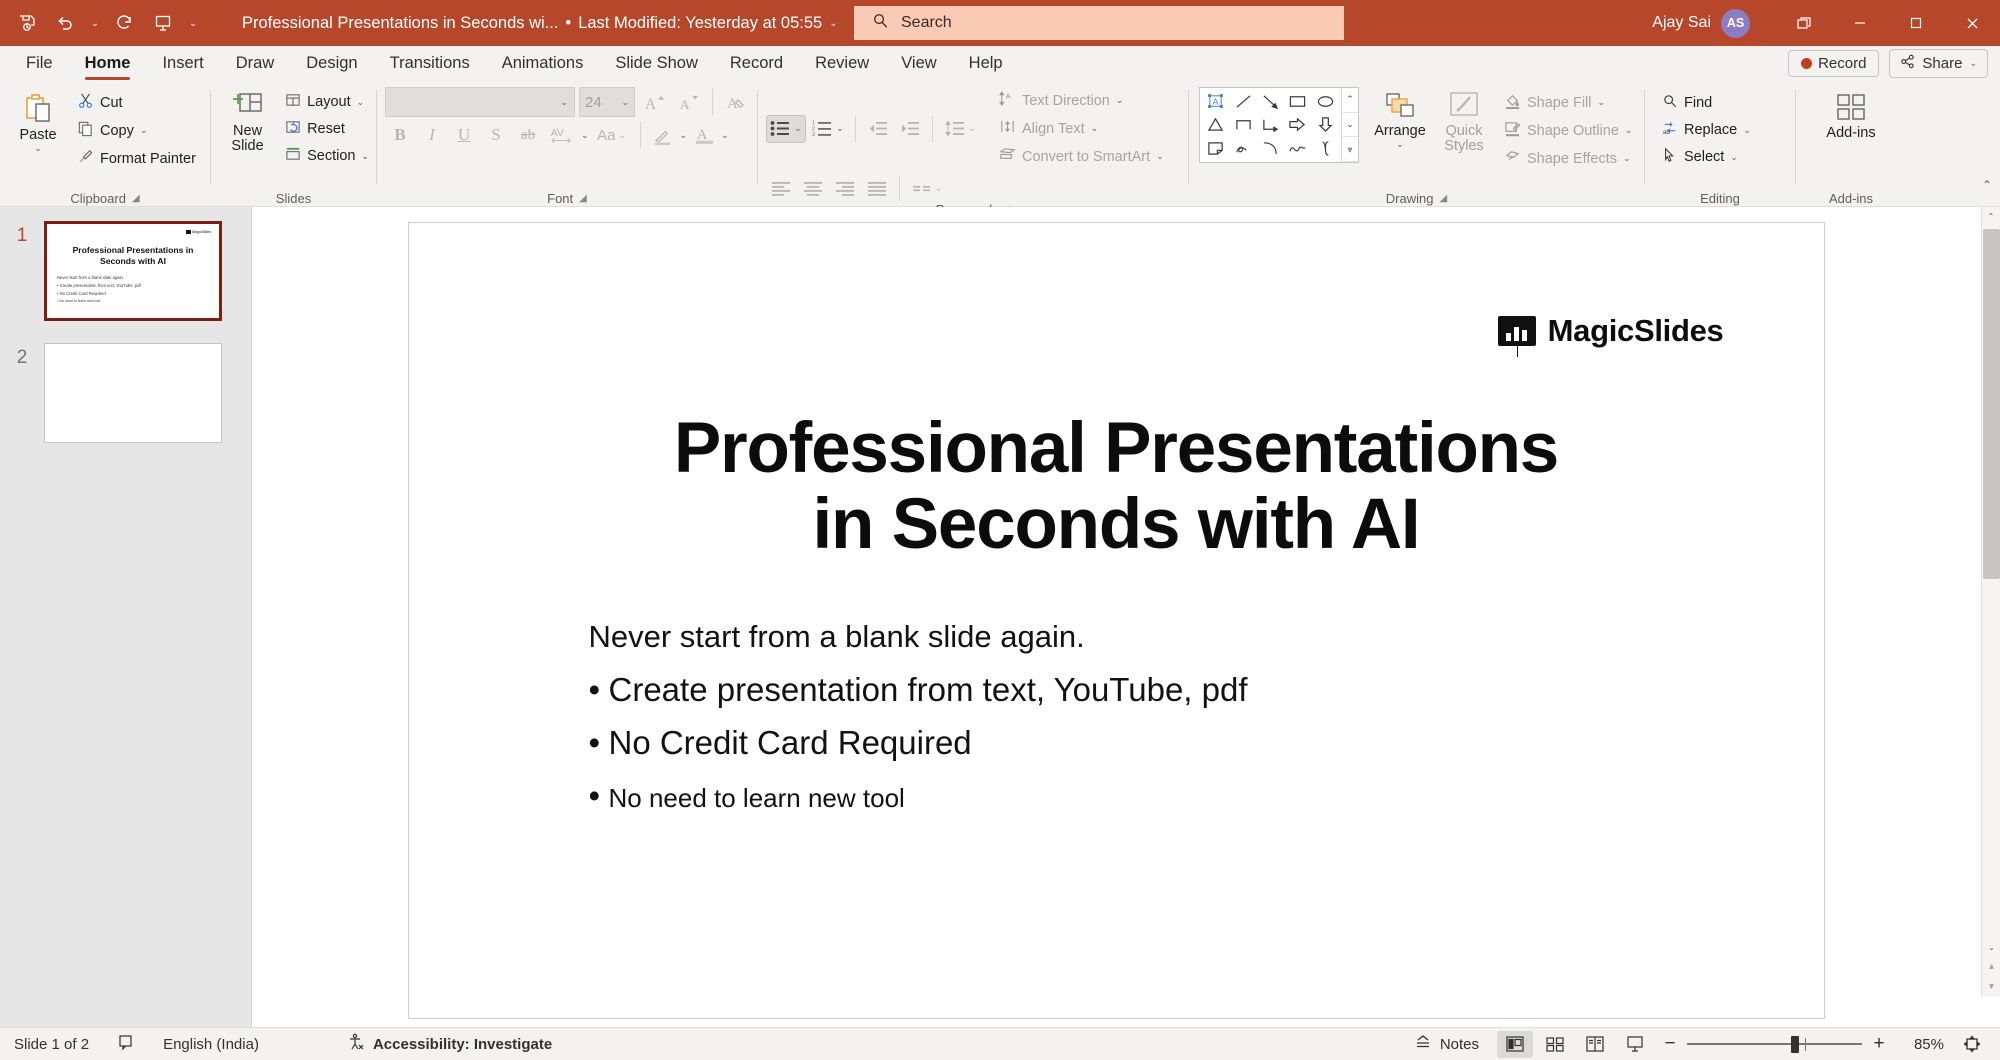  I want to click on shape-effects-button: Shape Effects ⌄, so click(1568, 158).